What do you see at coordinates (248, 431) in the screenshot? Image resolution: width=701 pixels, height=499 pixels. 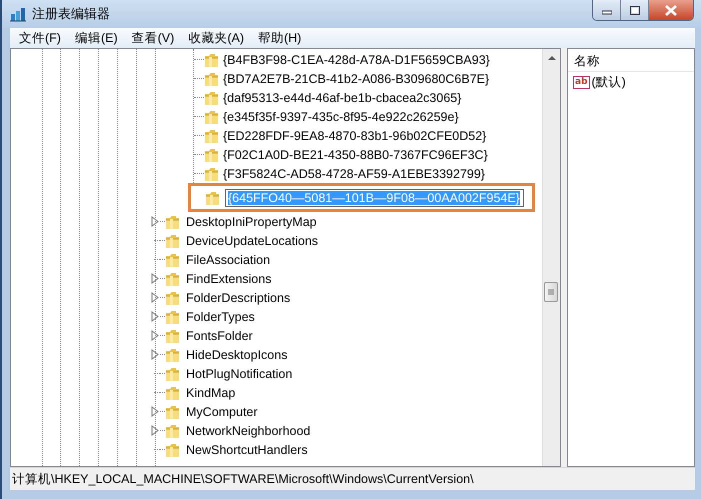 I see `registry-key: NetworkNeighborhood` at bounding box center [248, 431].